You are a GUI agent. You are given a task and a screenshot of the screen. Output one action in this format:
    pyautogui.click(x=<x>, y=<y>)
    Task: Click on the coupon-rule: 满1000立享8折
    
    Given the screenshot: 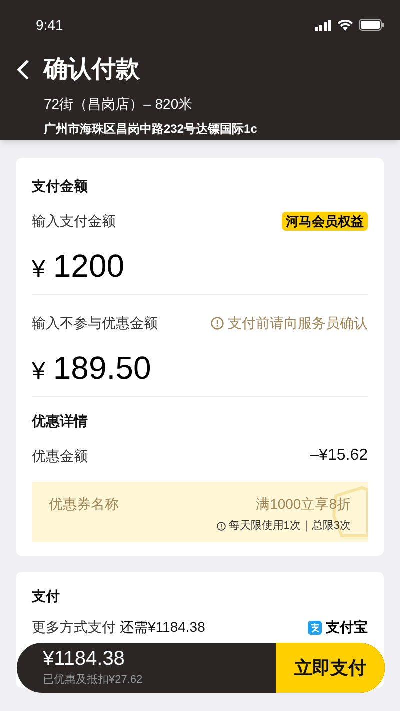 What is the action you would take?
    pyautogui.click(x=303, y=504)
    